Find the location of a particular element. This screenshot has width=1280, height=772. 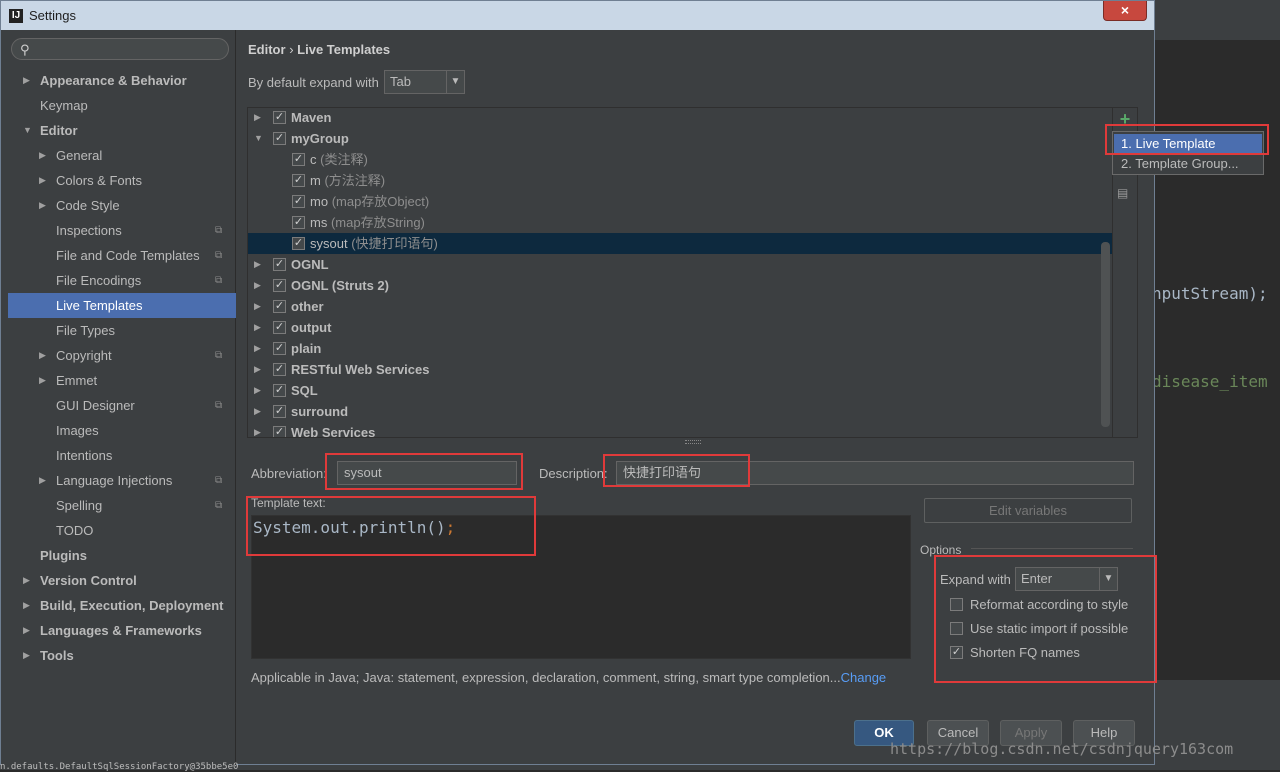

sidebar-item: ▶ Languages & Frameworks is located at coordinates (122, 630).